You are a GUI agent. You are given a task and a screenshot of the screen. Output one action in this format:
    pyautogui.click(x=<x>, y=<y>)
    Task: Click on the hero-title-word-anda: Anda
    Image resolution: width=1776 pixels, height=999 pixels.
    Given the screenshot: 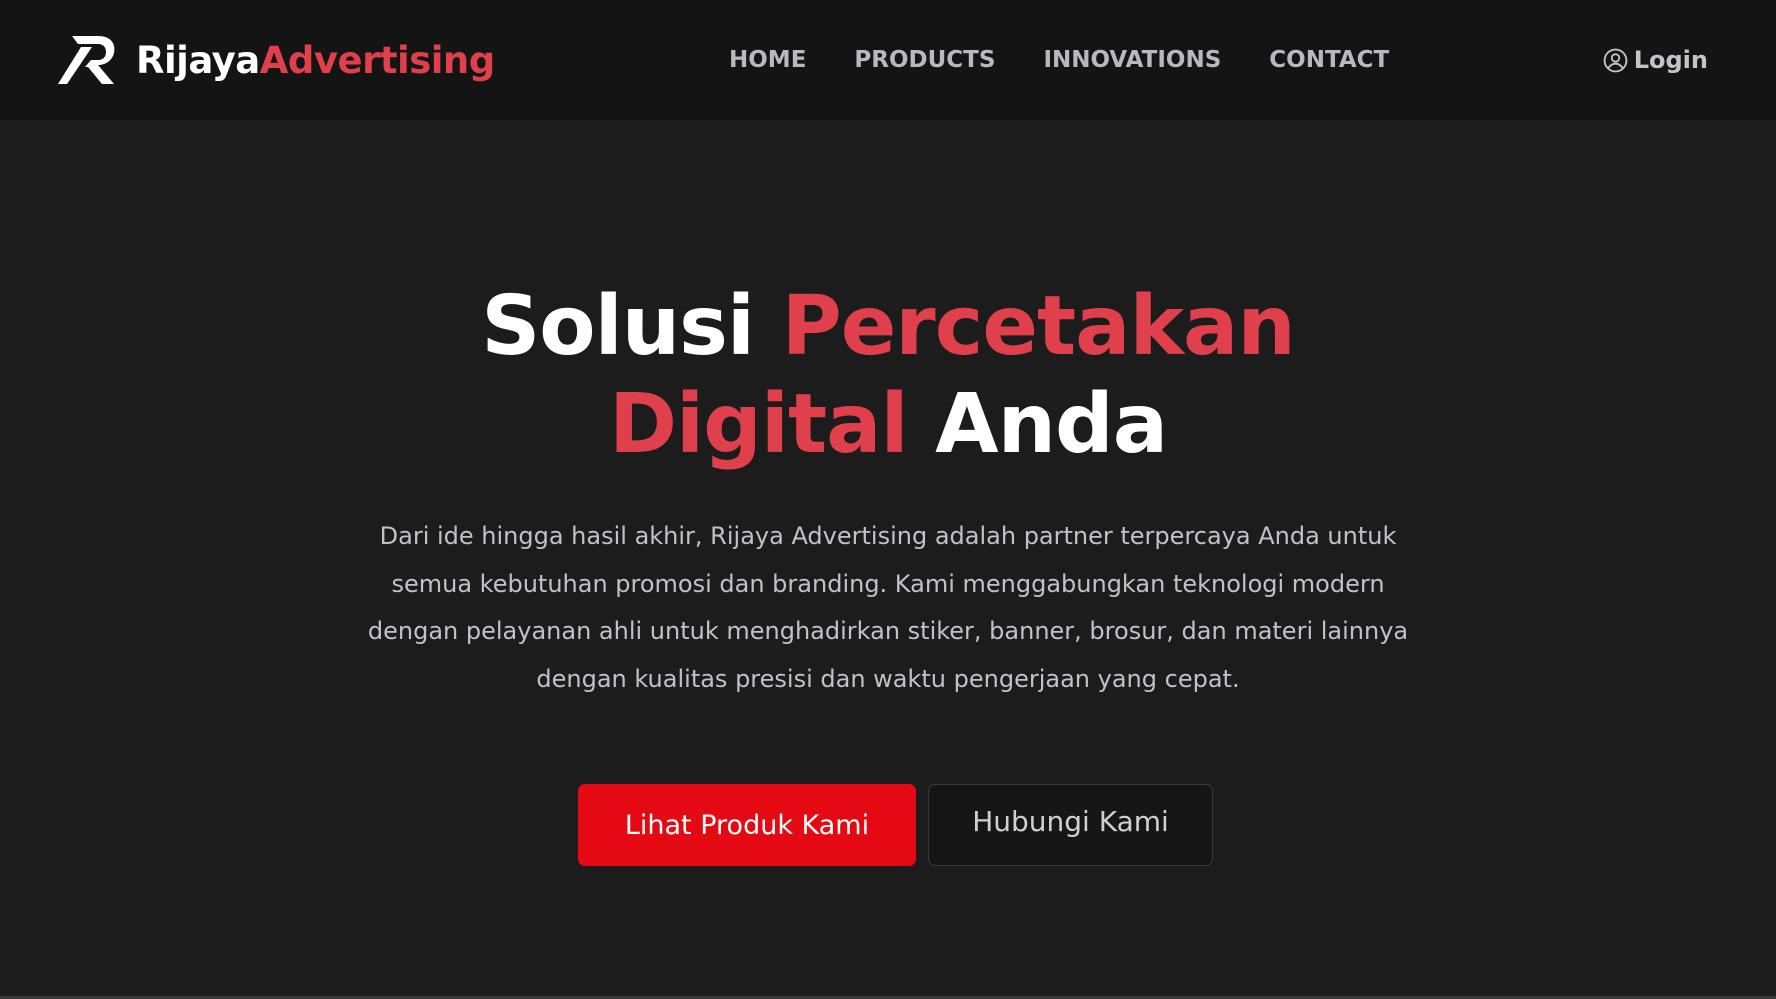 What is the action you would take?
    pyautogui.click(x=1051, y=424)
    